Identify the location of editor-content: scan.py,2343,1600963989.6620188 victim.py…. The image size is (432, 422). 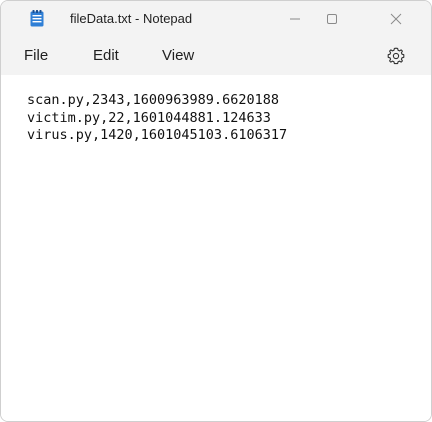
(157, 118).